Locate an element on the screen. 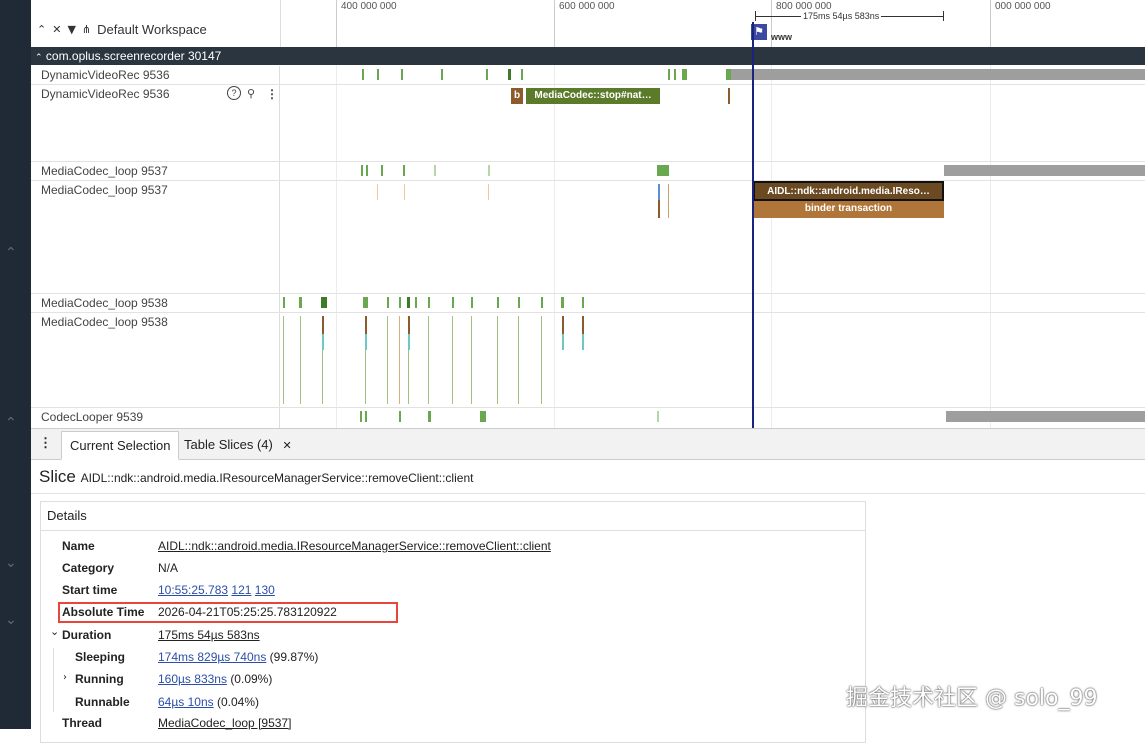 This screenshot has width=1145, height=743. start-time-link: 130 is located at coordinates (265, 590).